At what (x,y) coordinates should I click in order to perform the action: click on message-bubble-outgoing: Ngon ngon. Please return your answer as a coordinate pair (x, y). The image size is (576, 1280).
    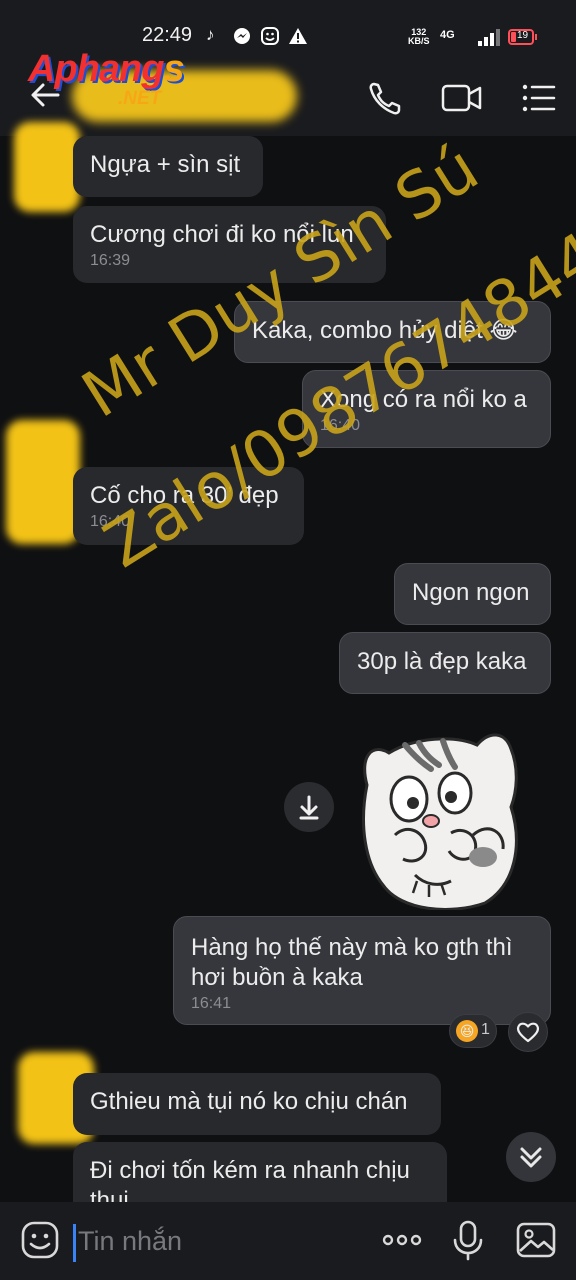
    Looking at the image, I should click on (472, 594).